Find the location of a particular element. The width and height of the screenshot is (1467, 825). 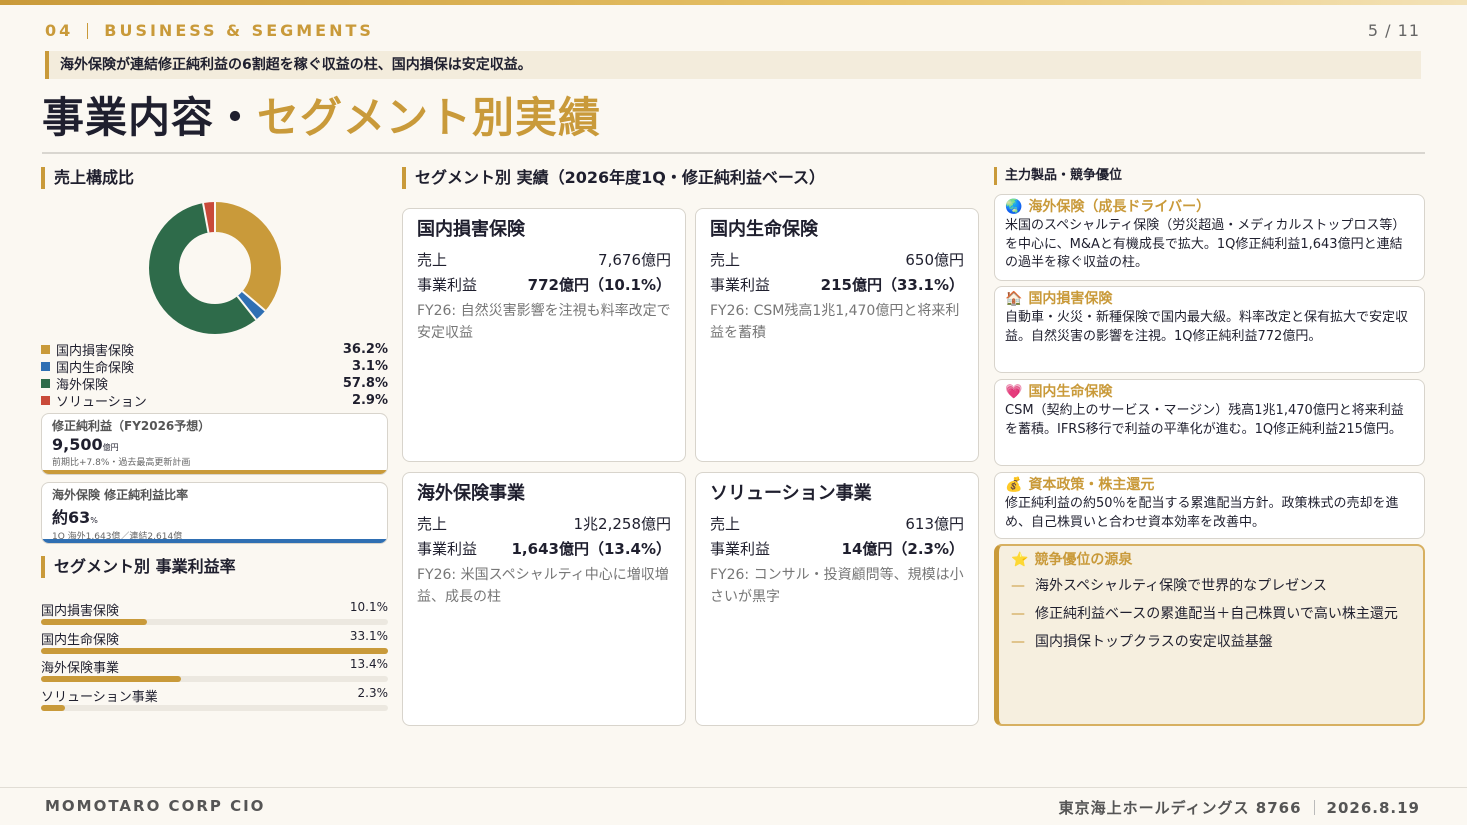

legend-value: 3.1% is located at coordinates (369, 366).